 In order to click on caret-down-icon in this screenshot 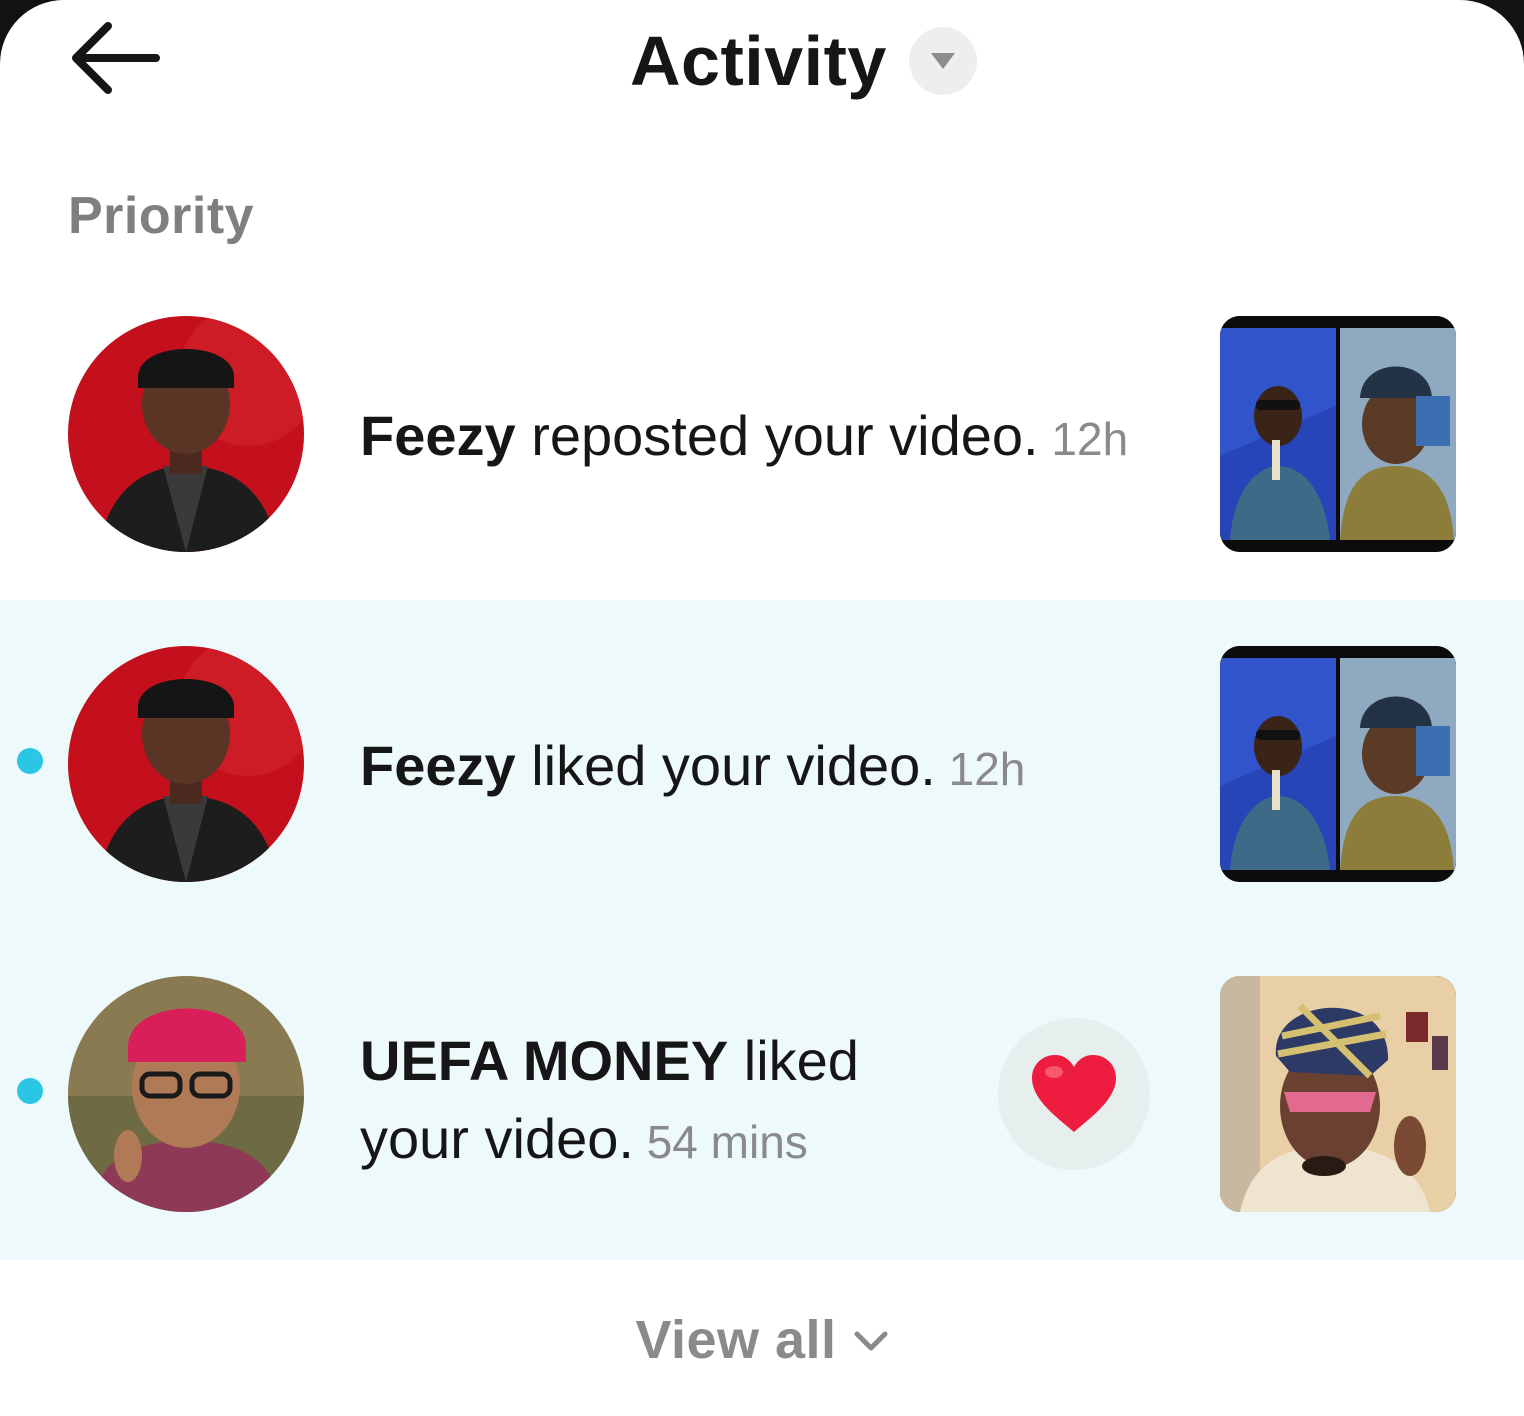, I will do `click(942, 61)`.